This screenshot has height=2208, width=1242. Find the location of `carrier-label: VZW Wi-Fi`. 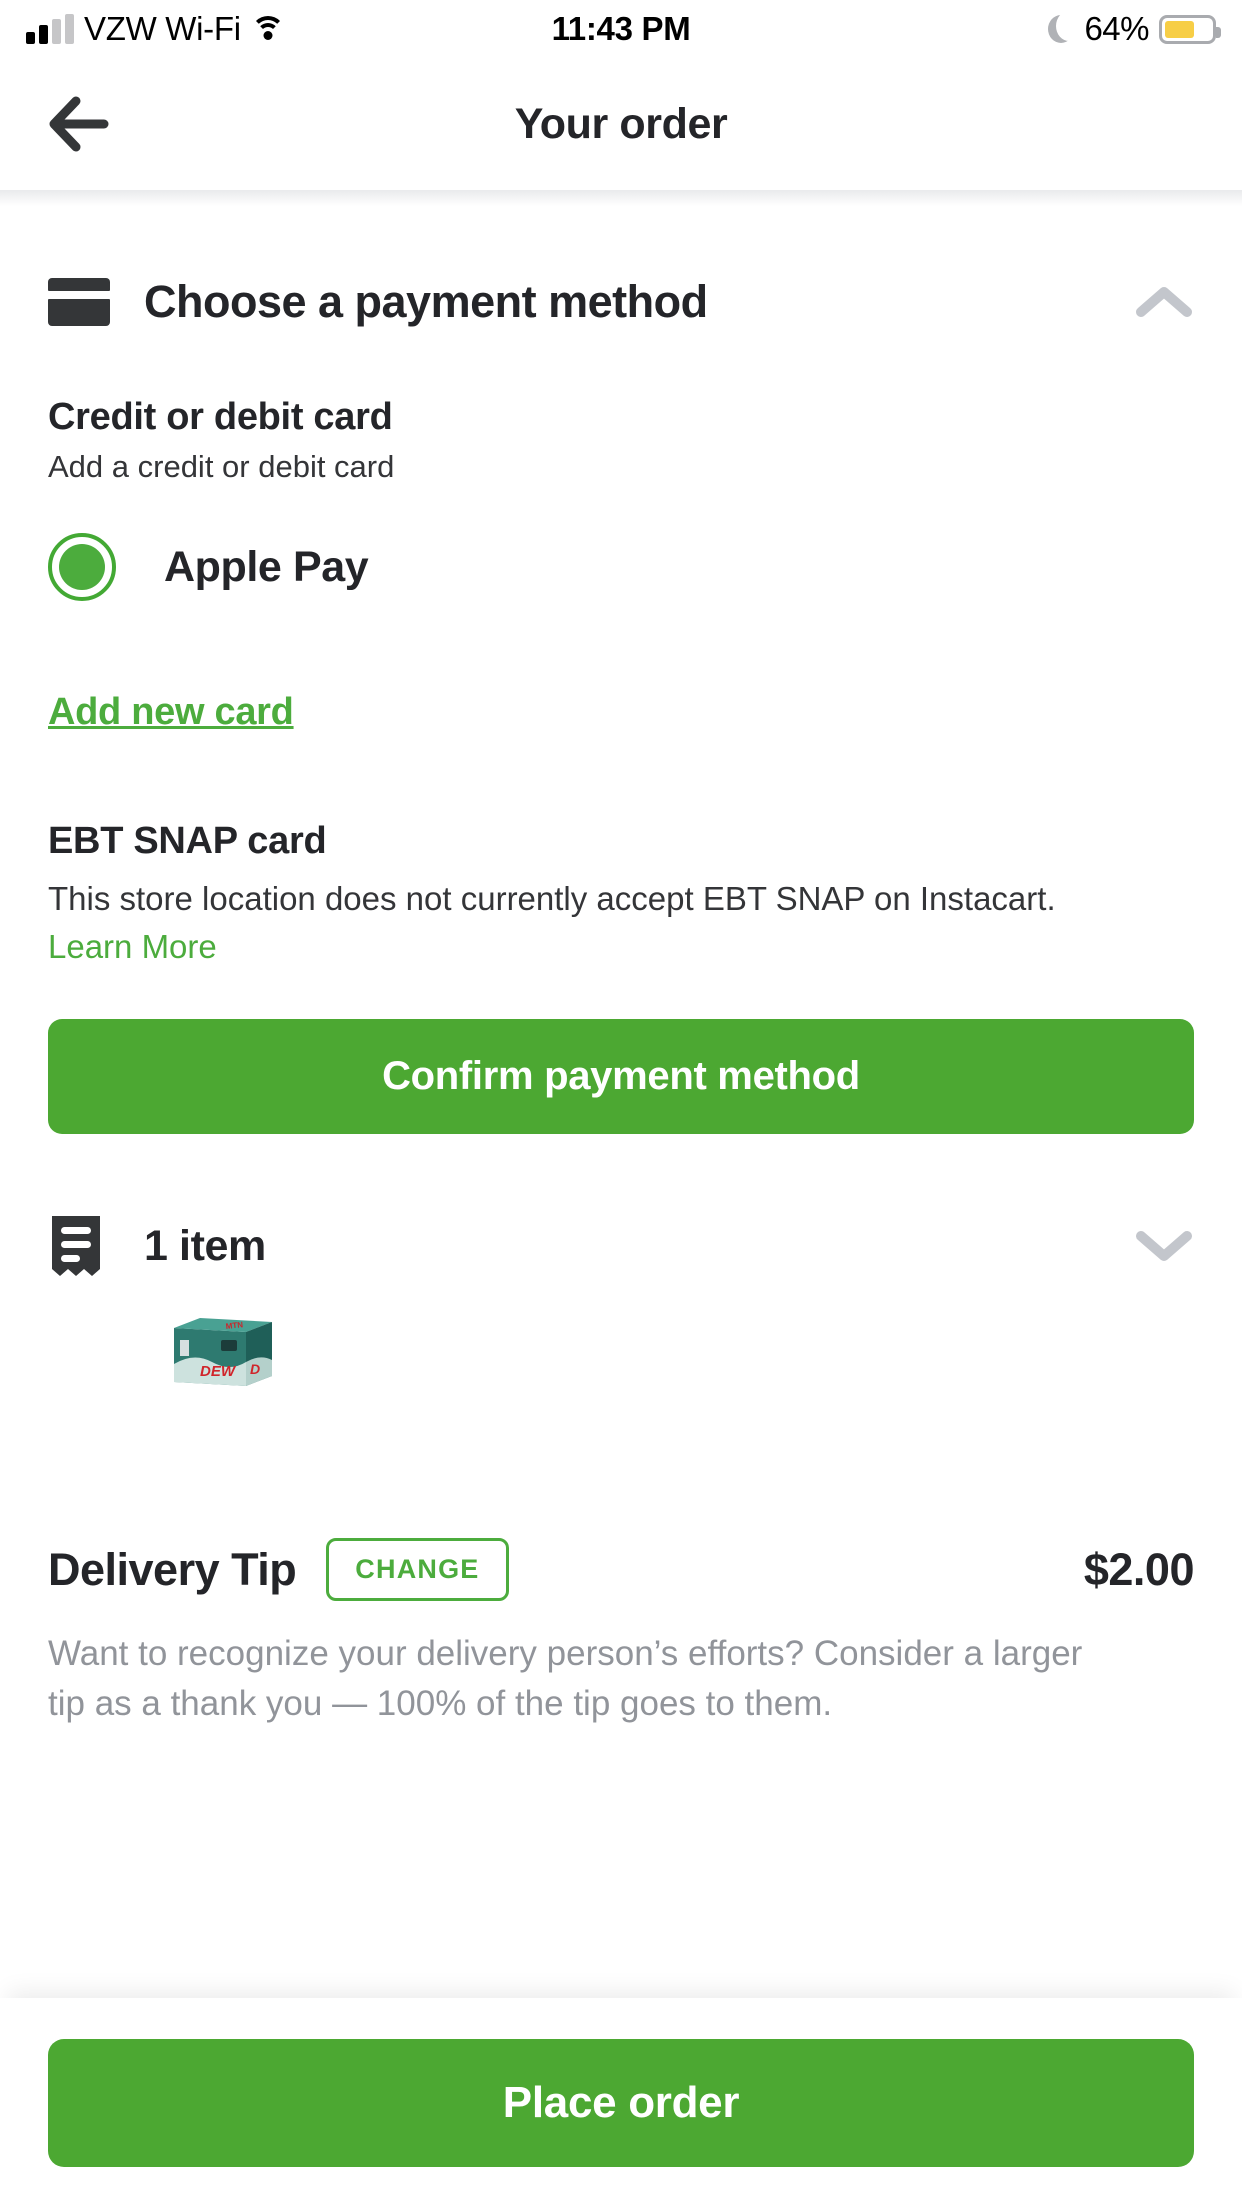

carrier-label: VZW Wi-Fi is located at coordinates (162, 28).